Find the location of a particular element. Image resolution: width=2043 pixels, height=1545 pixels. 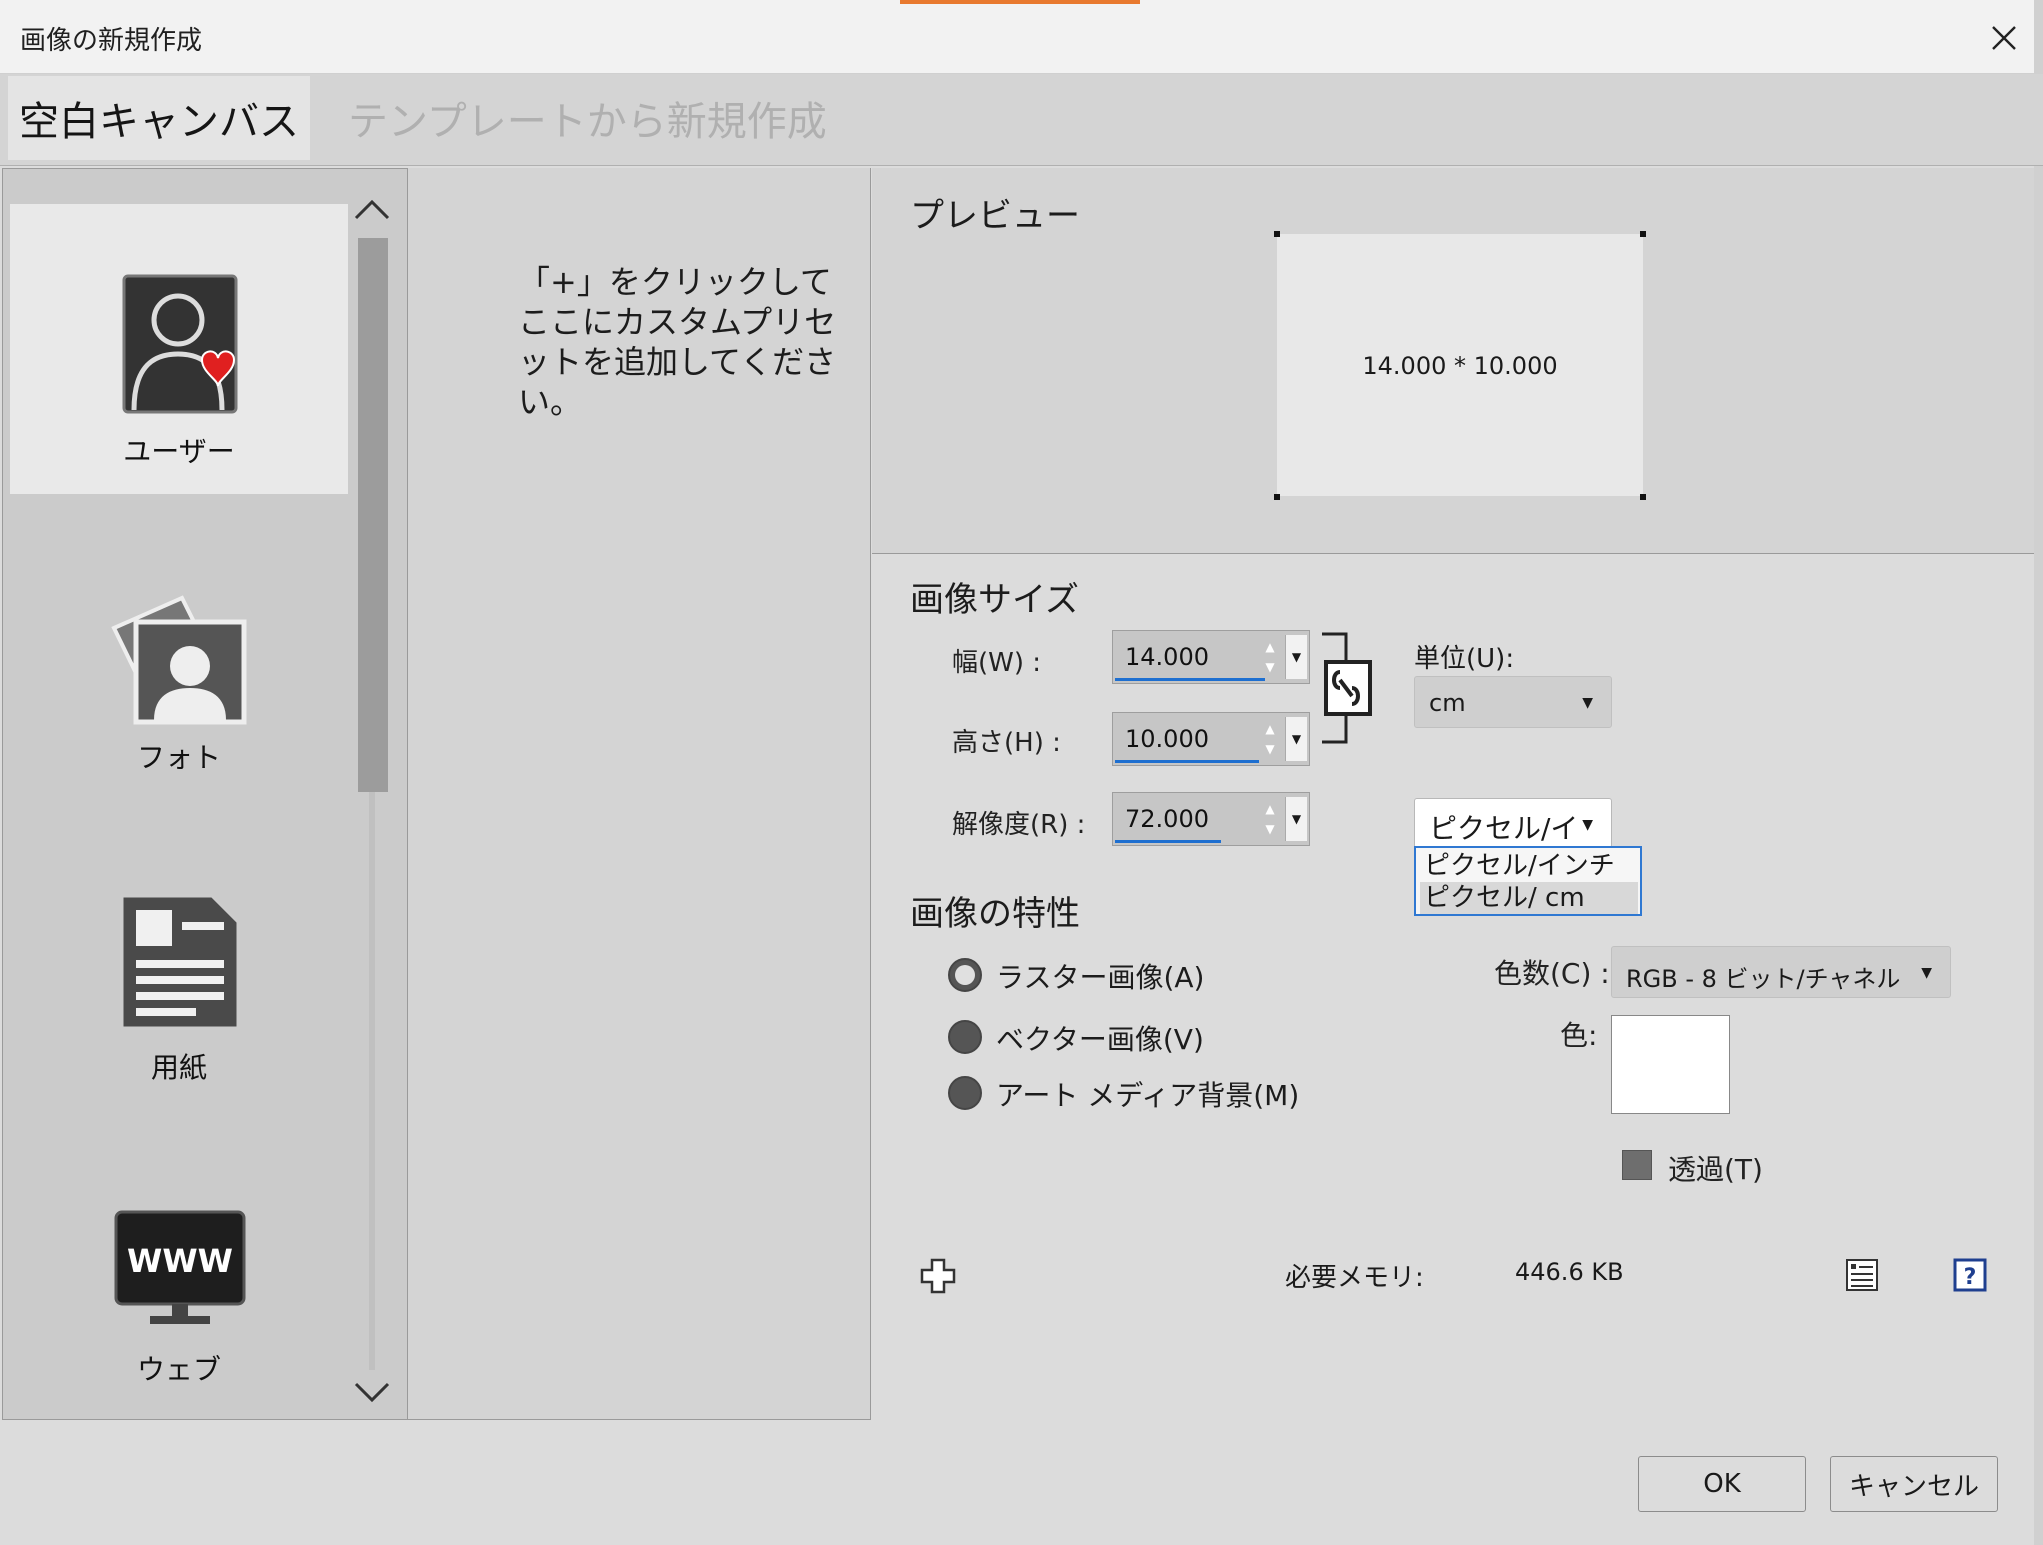

category-label-photo: フォト is located at coordinates (178, 757).